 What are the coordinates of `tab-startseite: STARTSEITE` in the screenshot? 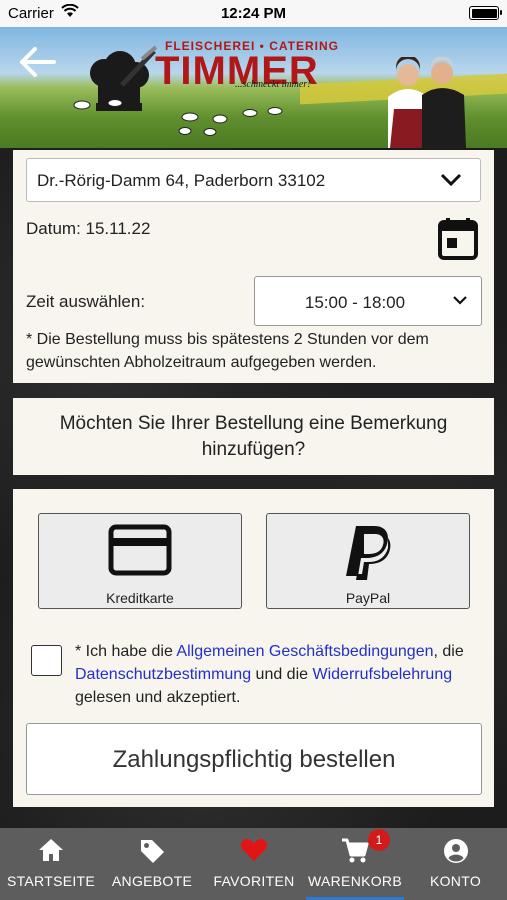 It's located at (51, 864).